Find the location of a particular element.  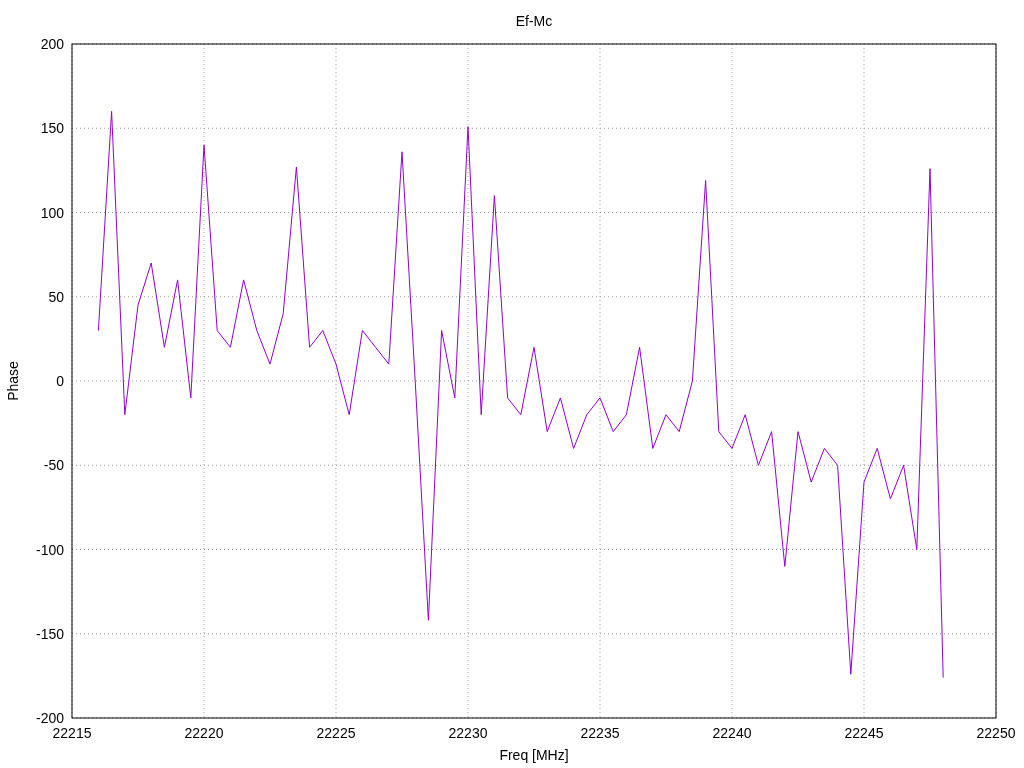

y-tick-label: -150 is located at coordinates (49, 633).